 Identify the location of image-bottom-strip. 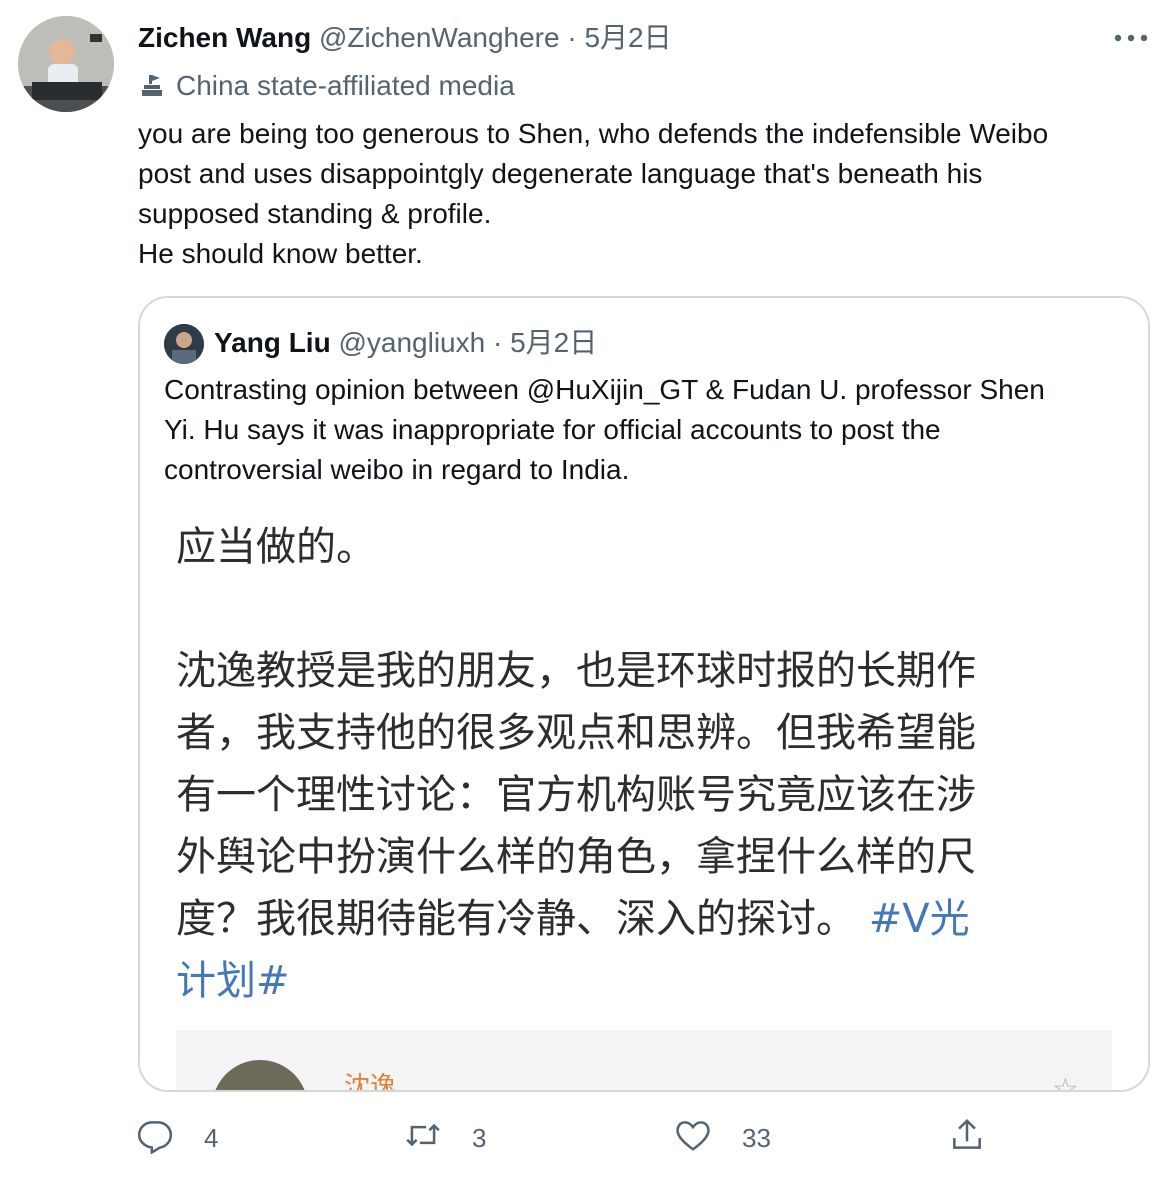
(644, 1060).